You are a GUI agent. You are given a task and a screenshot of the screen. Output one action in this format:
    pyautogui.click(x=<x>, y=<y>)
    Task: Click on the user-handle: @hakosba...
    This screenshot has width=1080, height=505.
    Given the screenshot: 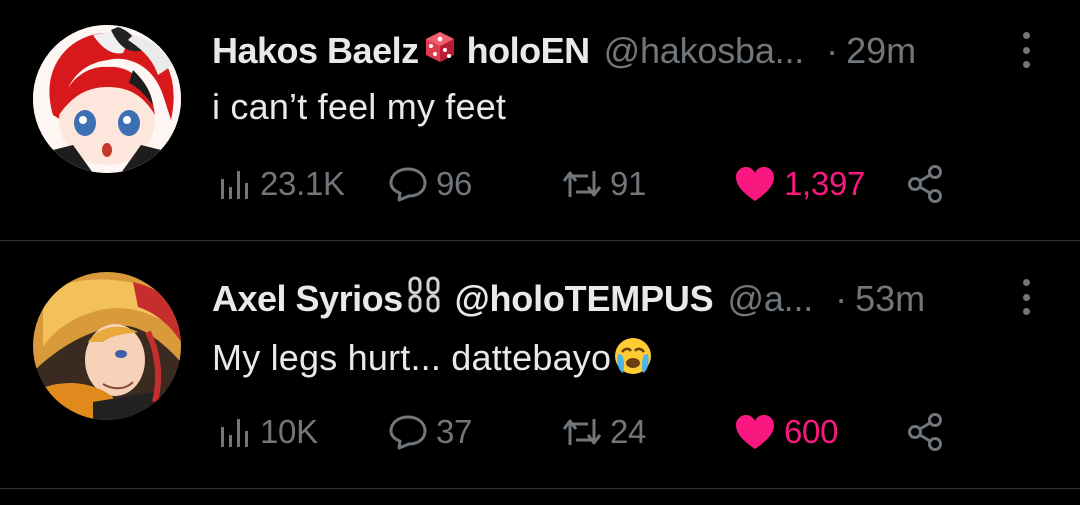 What is the action you would take?
    pyautogui.click(x=704, y=51)
    